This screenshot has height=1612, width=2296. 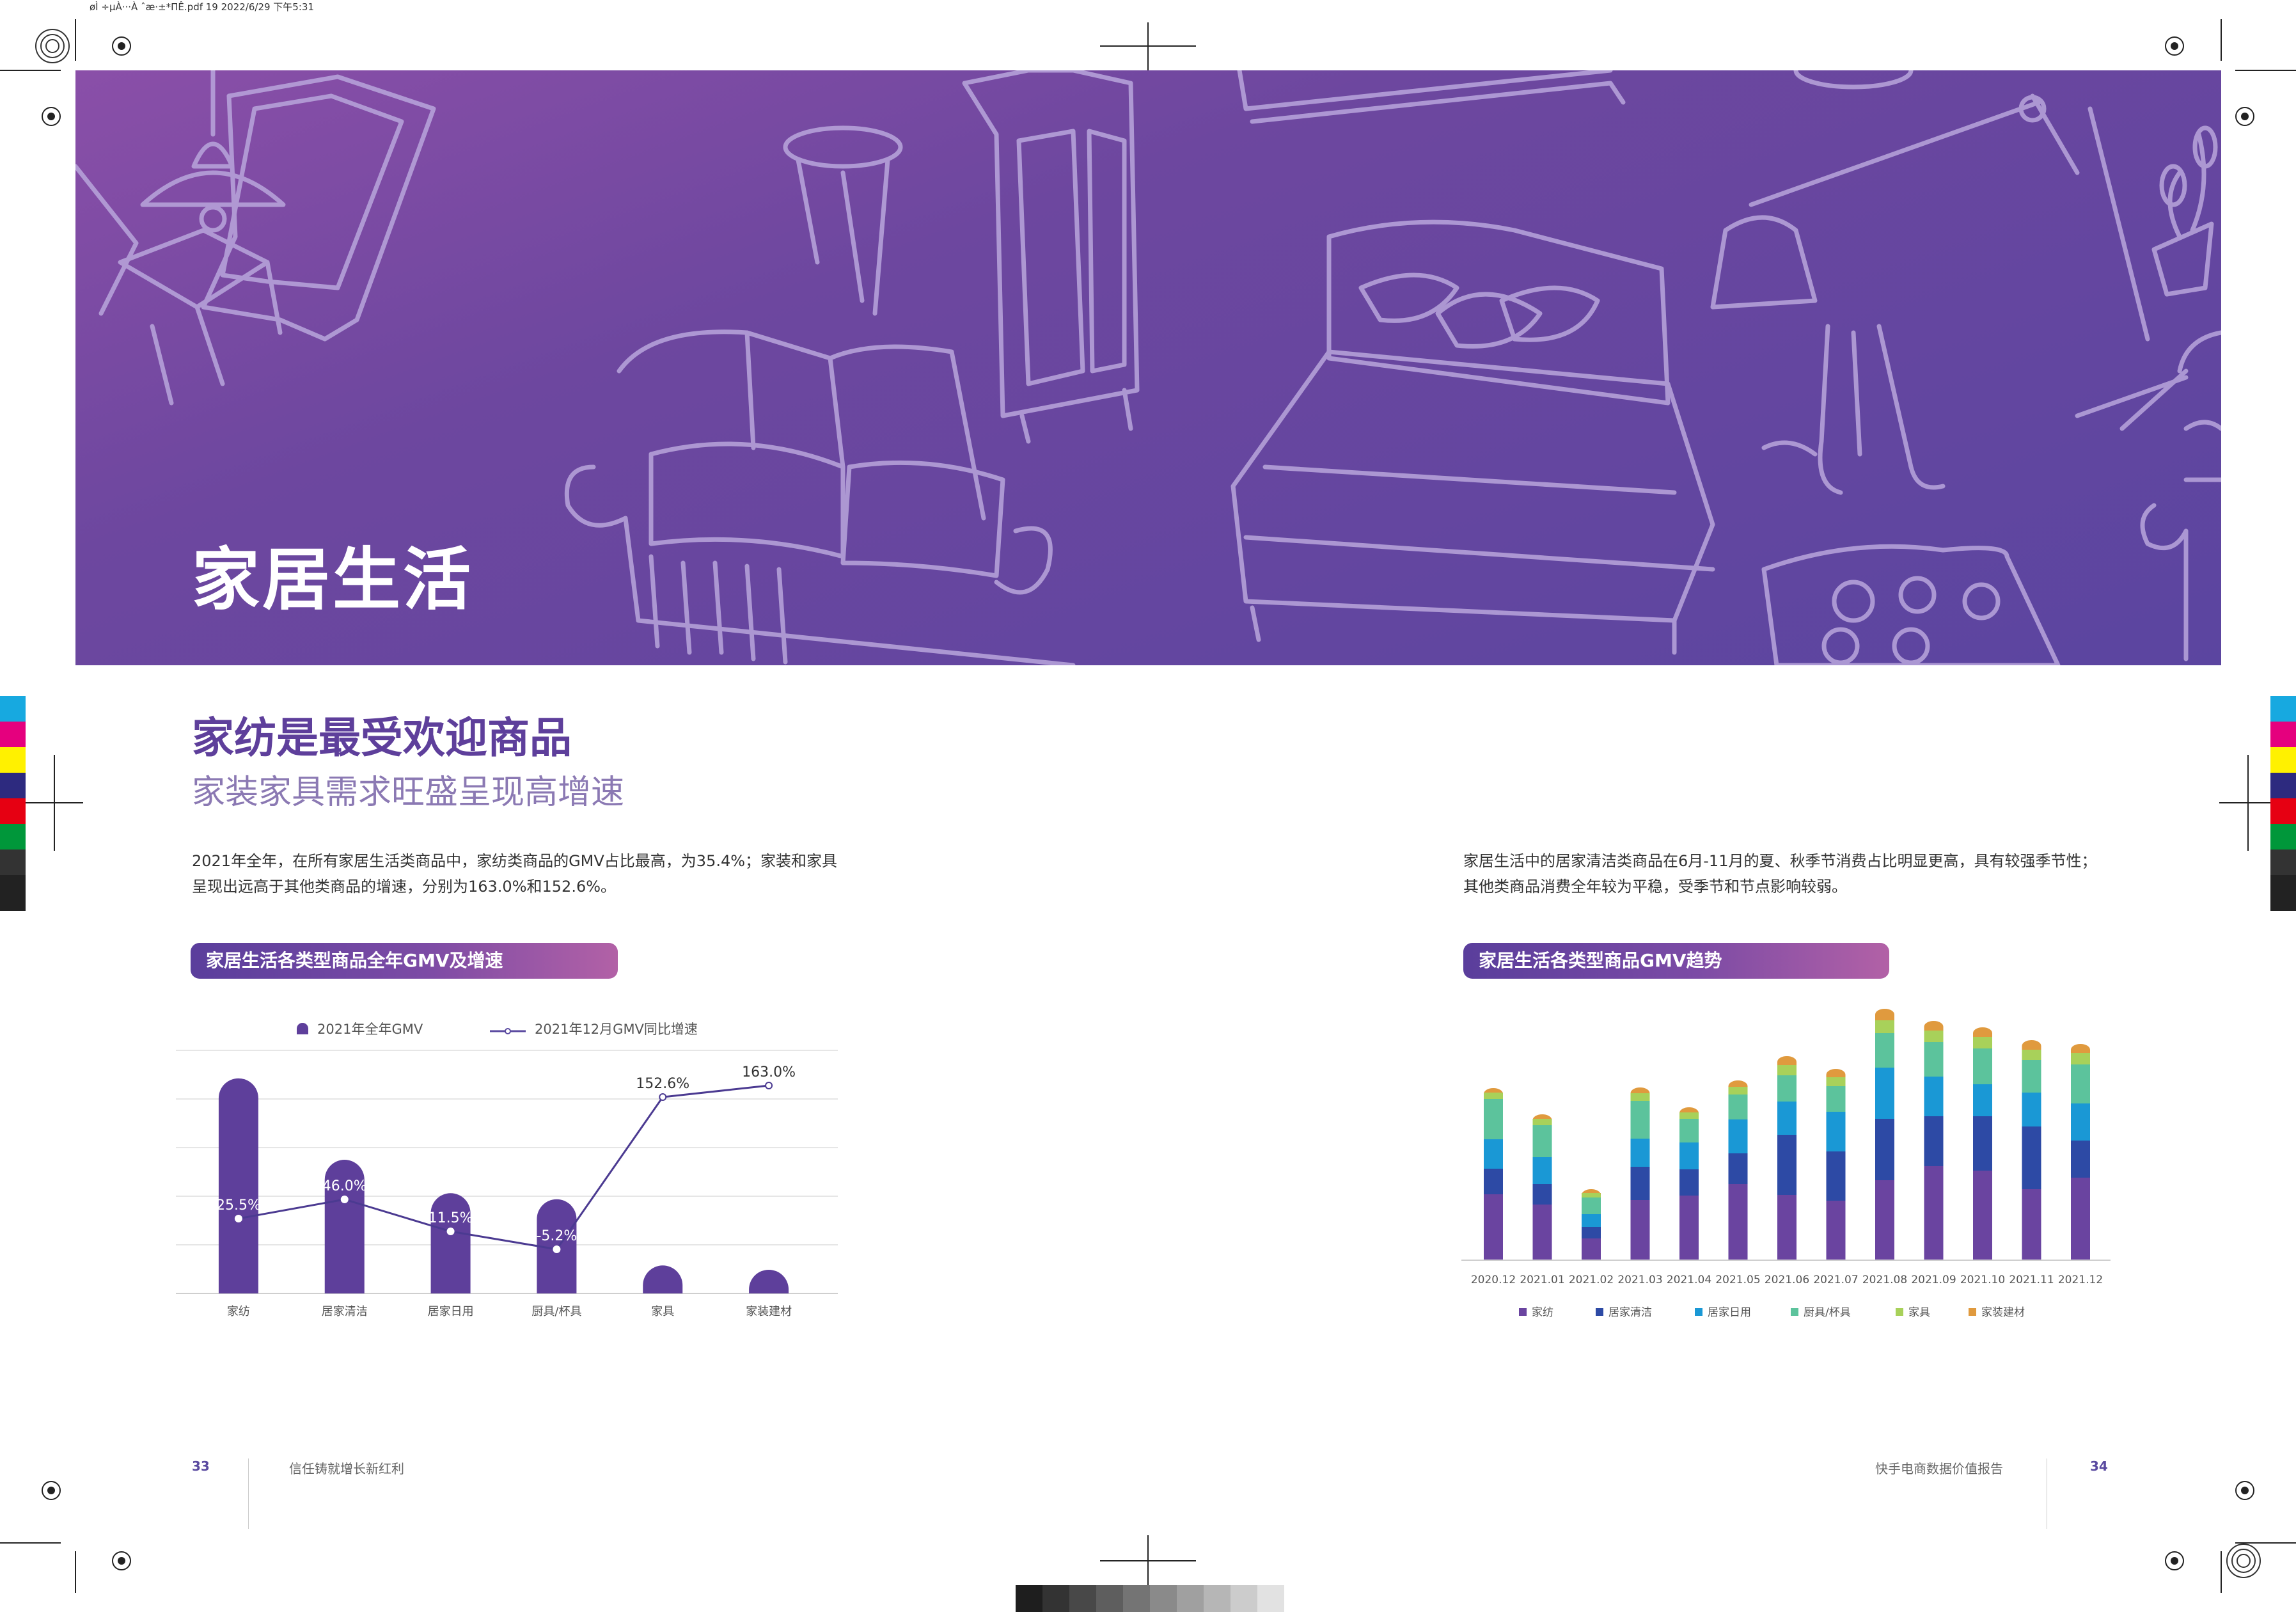 I want to click on legend-bar-swatch, so click(x=302, y=1028).